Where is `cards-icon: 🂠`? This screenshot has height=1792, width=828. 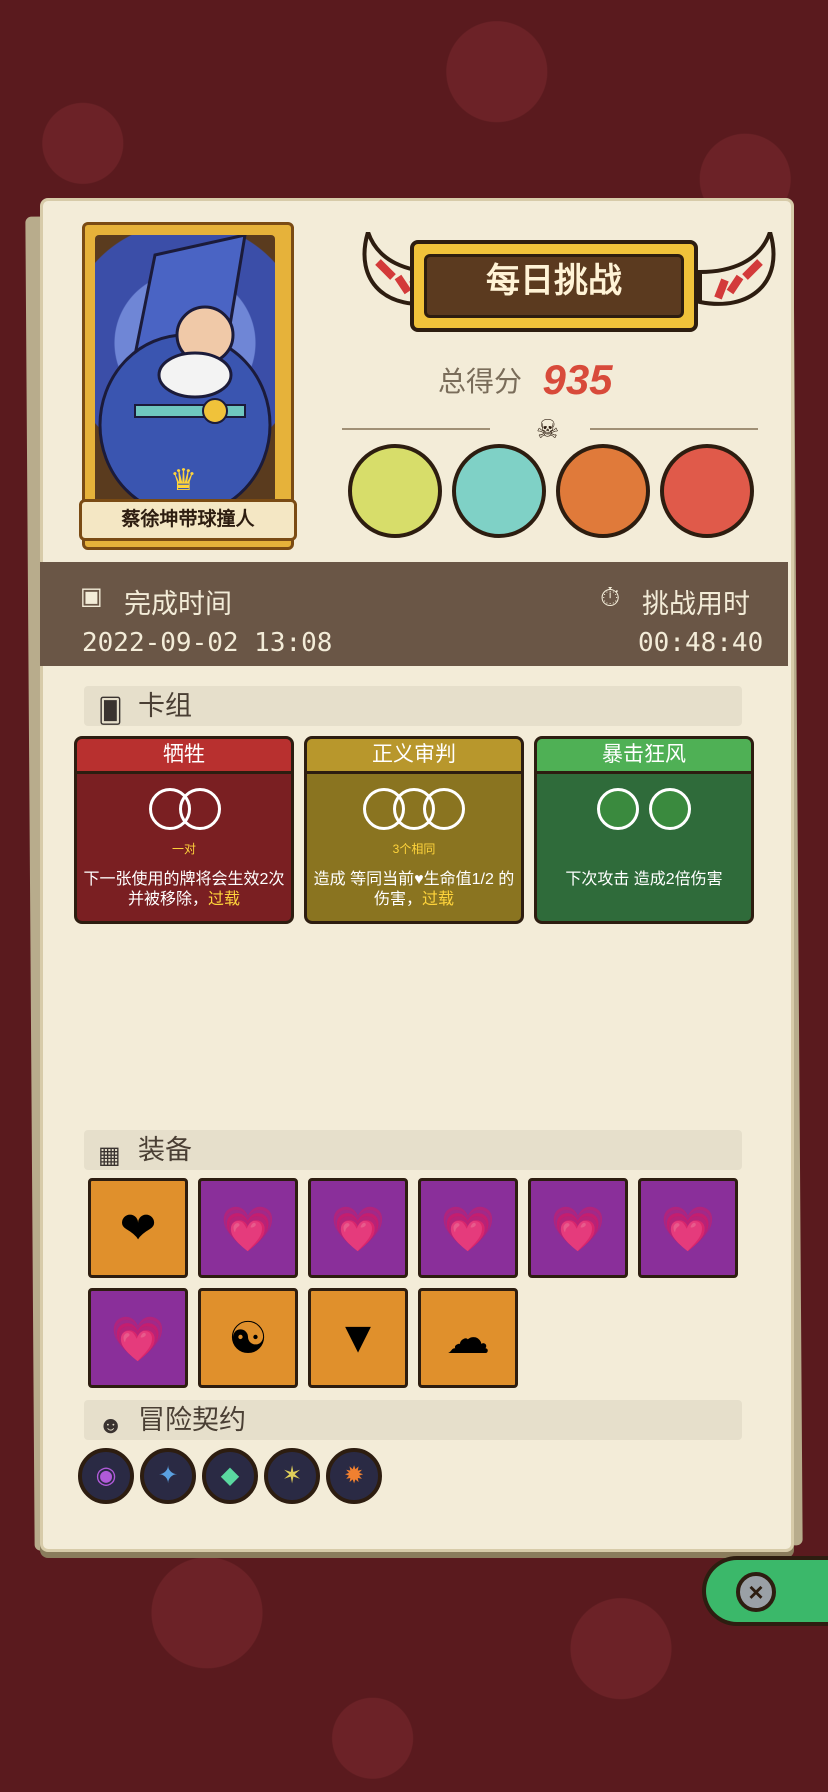 cards-icon: 🂠 is located at coordinates (110, 711).